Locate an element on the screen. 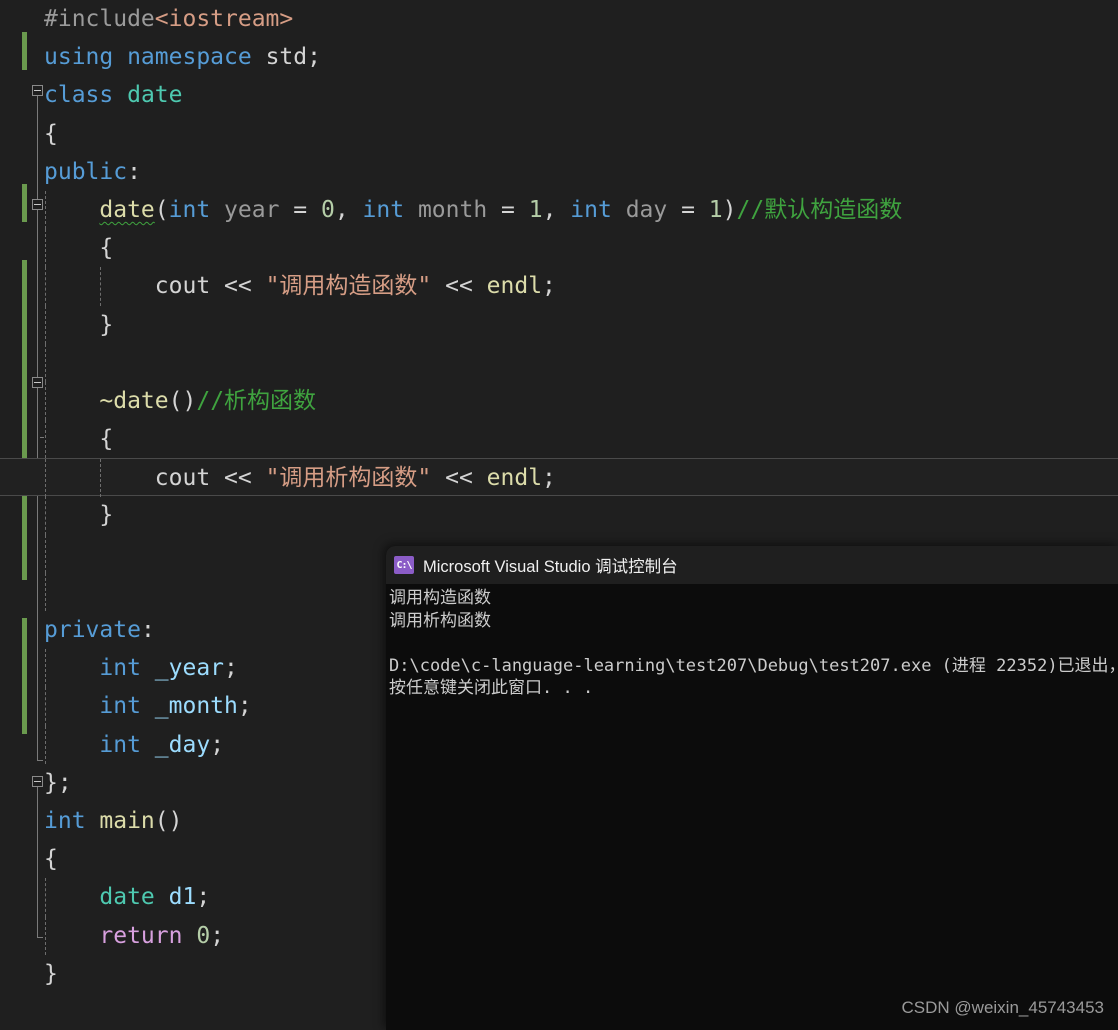  cmd-prompt-icon: C:\ is located at coordinates (404, 565).